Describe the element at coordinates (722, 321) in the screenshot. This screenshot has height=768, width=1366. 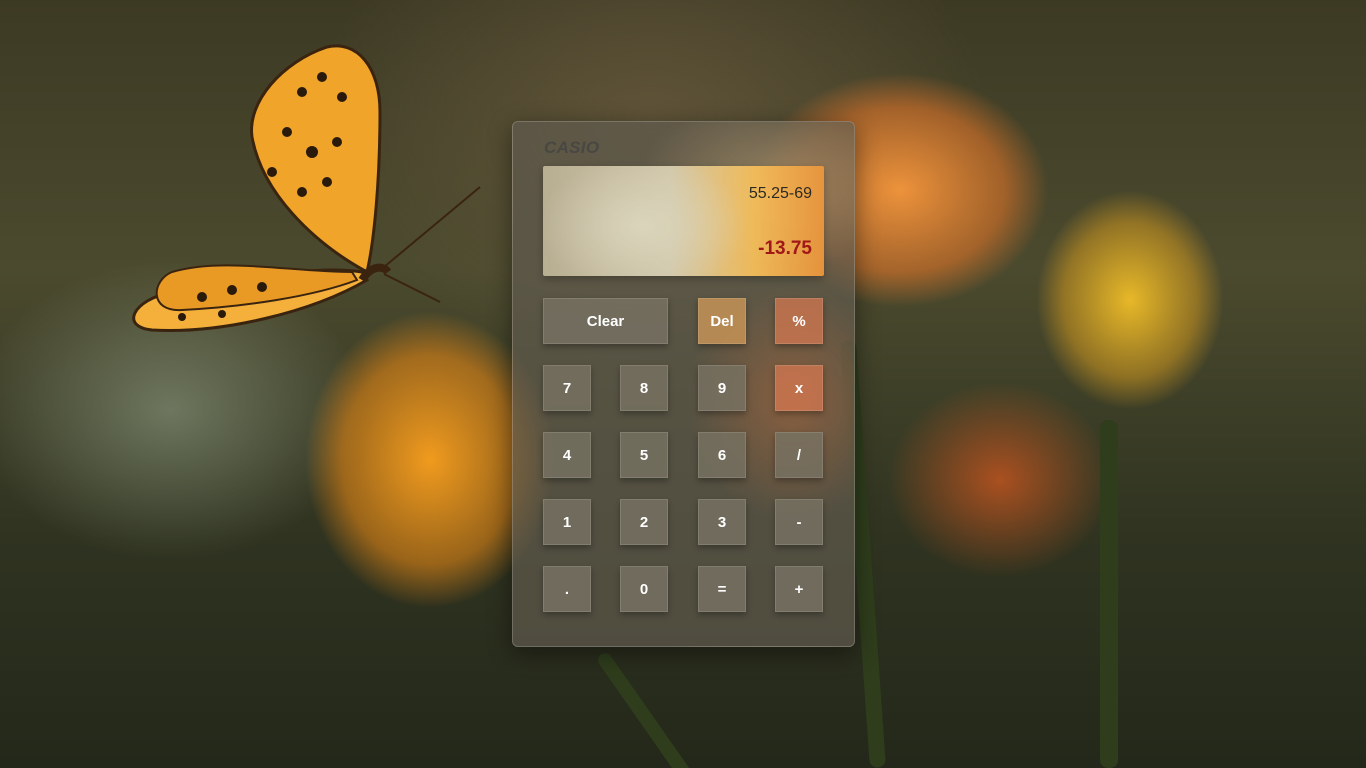
I see `delete-button: Del` at that location.